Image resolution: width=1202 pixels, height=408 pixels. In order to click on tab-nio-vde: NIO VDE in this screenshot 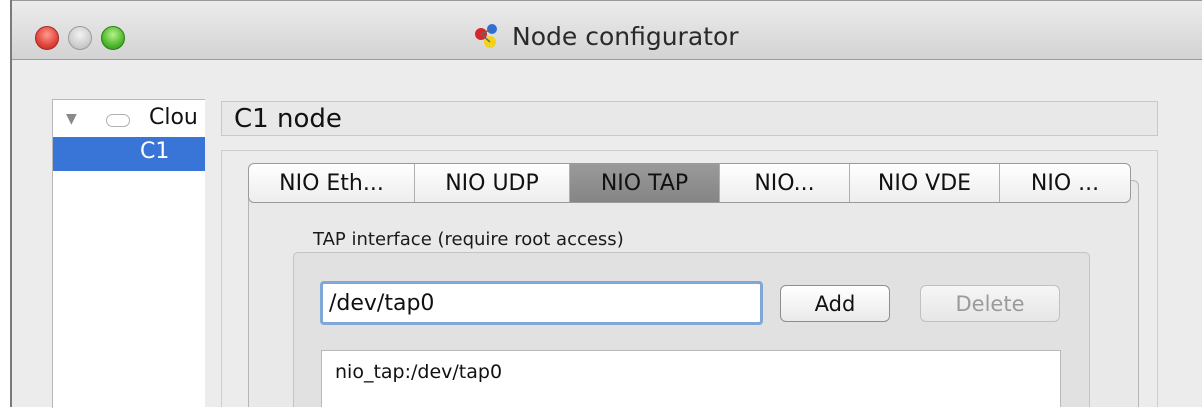, I will do `click(925, 183)`.